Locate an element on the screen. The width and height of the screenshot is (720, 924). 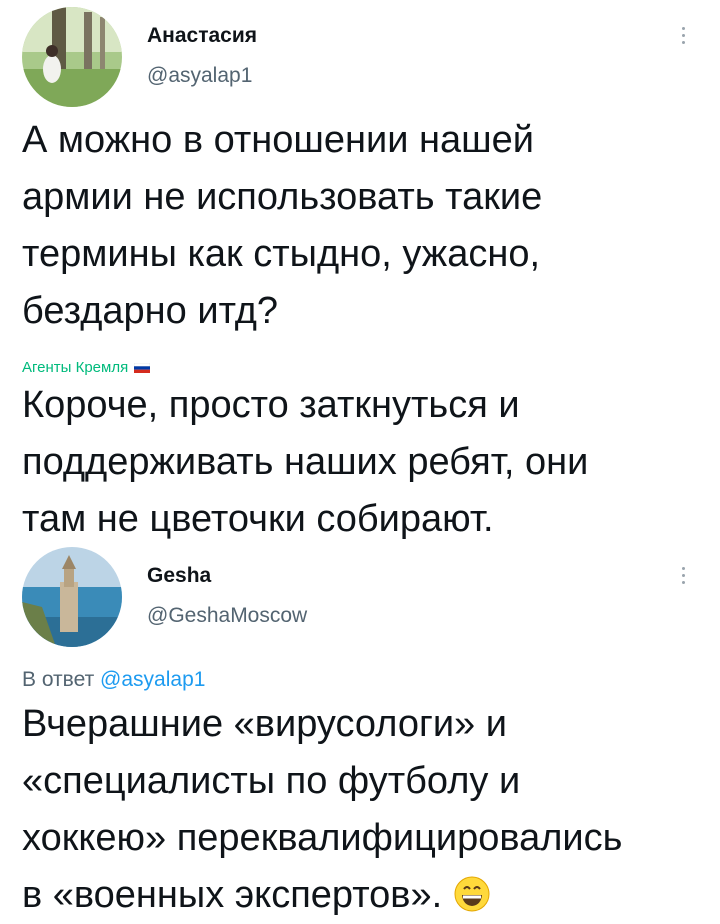
display-name: Gesha is located at coordinates (179, 576).